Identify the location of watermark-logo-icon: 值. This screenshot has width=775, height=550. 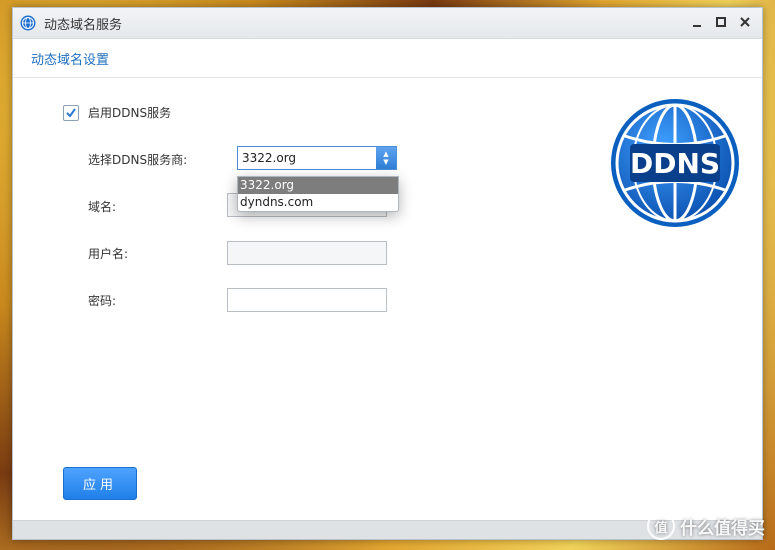
(661, 526).